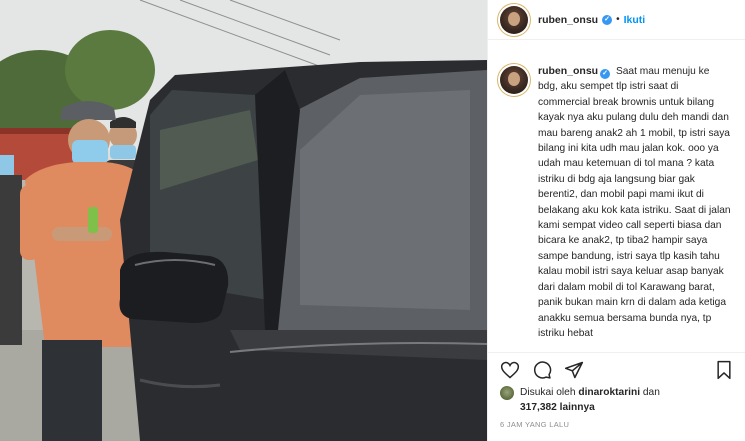 The image size is (745, 441). I want to click on liker-username-link: dinaroktarini, so click(609, 392).